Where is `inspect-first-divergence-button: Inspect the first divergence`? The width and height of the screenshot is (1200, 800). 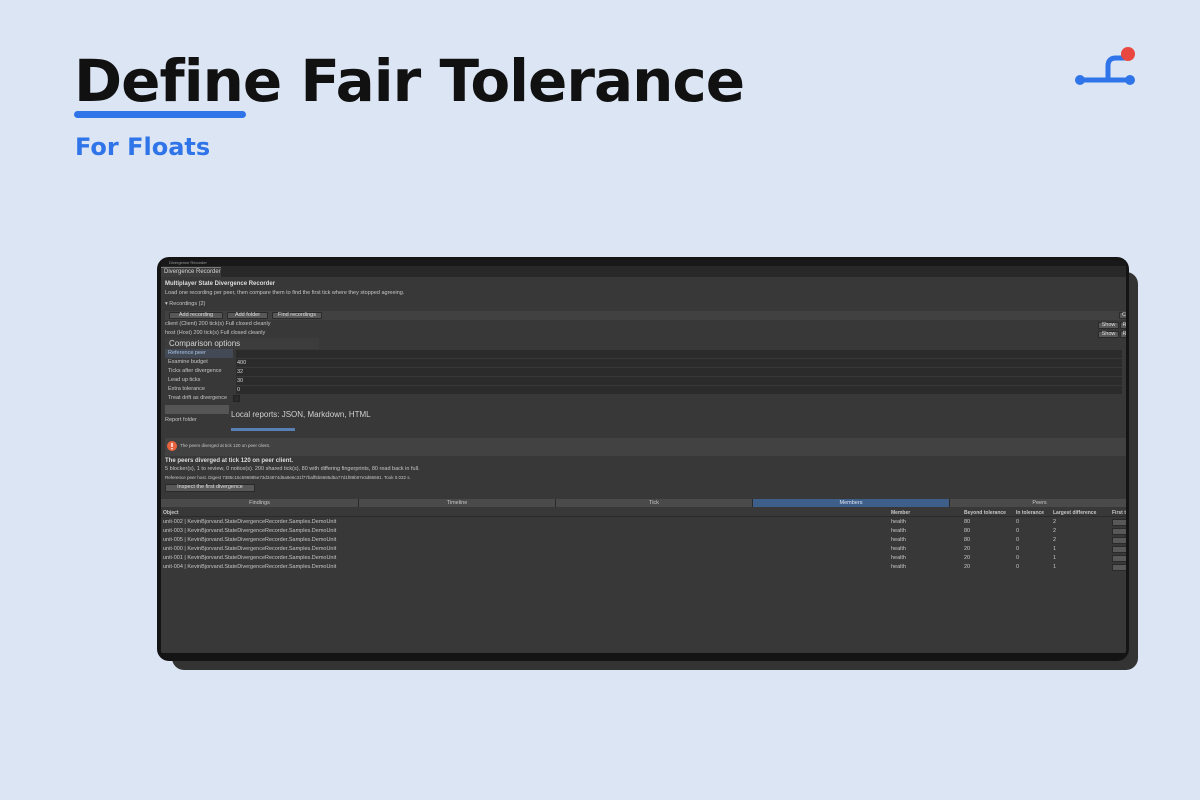 inspect-first-divergence-button: Inspect the first divergence is located at coordinates (210, 488).